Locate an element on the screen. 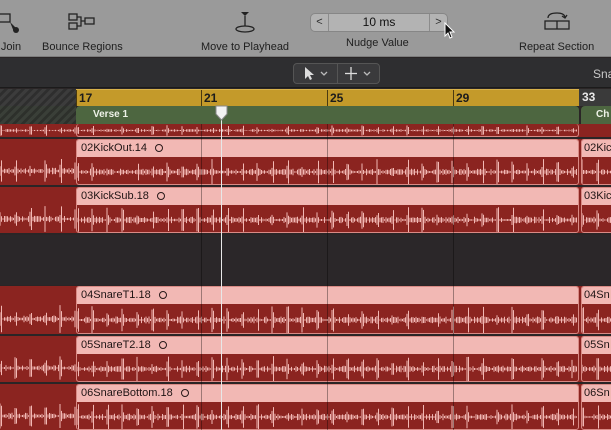 The height and width of the screenshot is (430, 611). ruler-outside-cycle-right: 33 is located at coordinates (595, 97).